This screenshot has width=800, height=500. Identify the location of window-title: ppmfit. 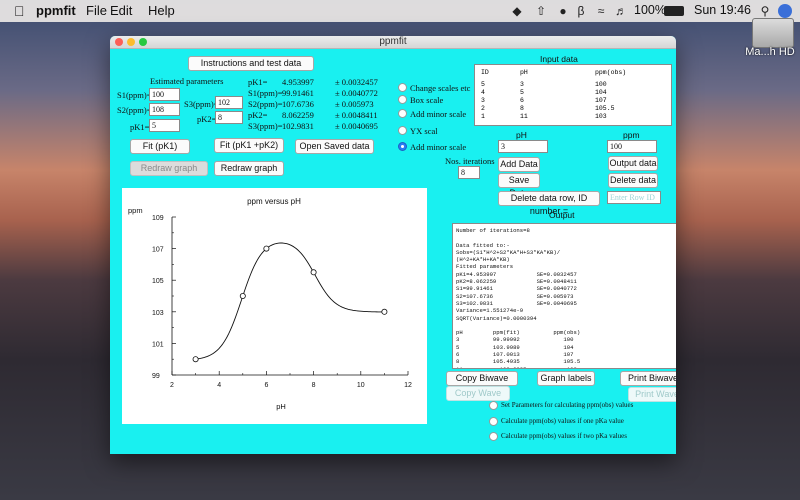
(393, 41).